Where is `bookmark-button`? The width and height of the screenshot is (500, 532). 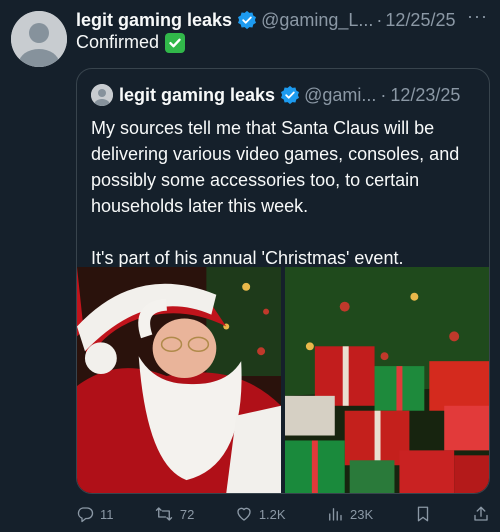 bookmark-button is located at coordinates (423, 514).